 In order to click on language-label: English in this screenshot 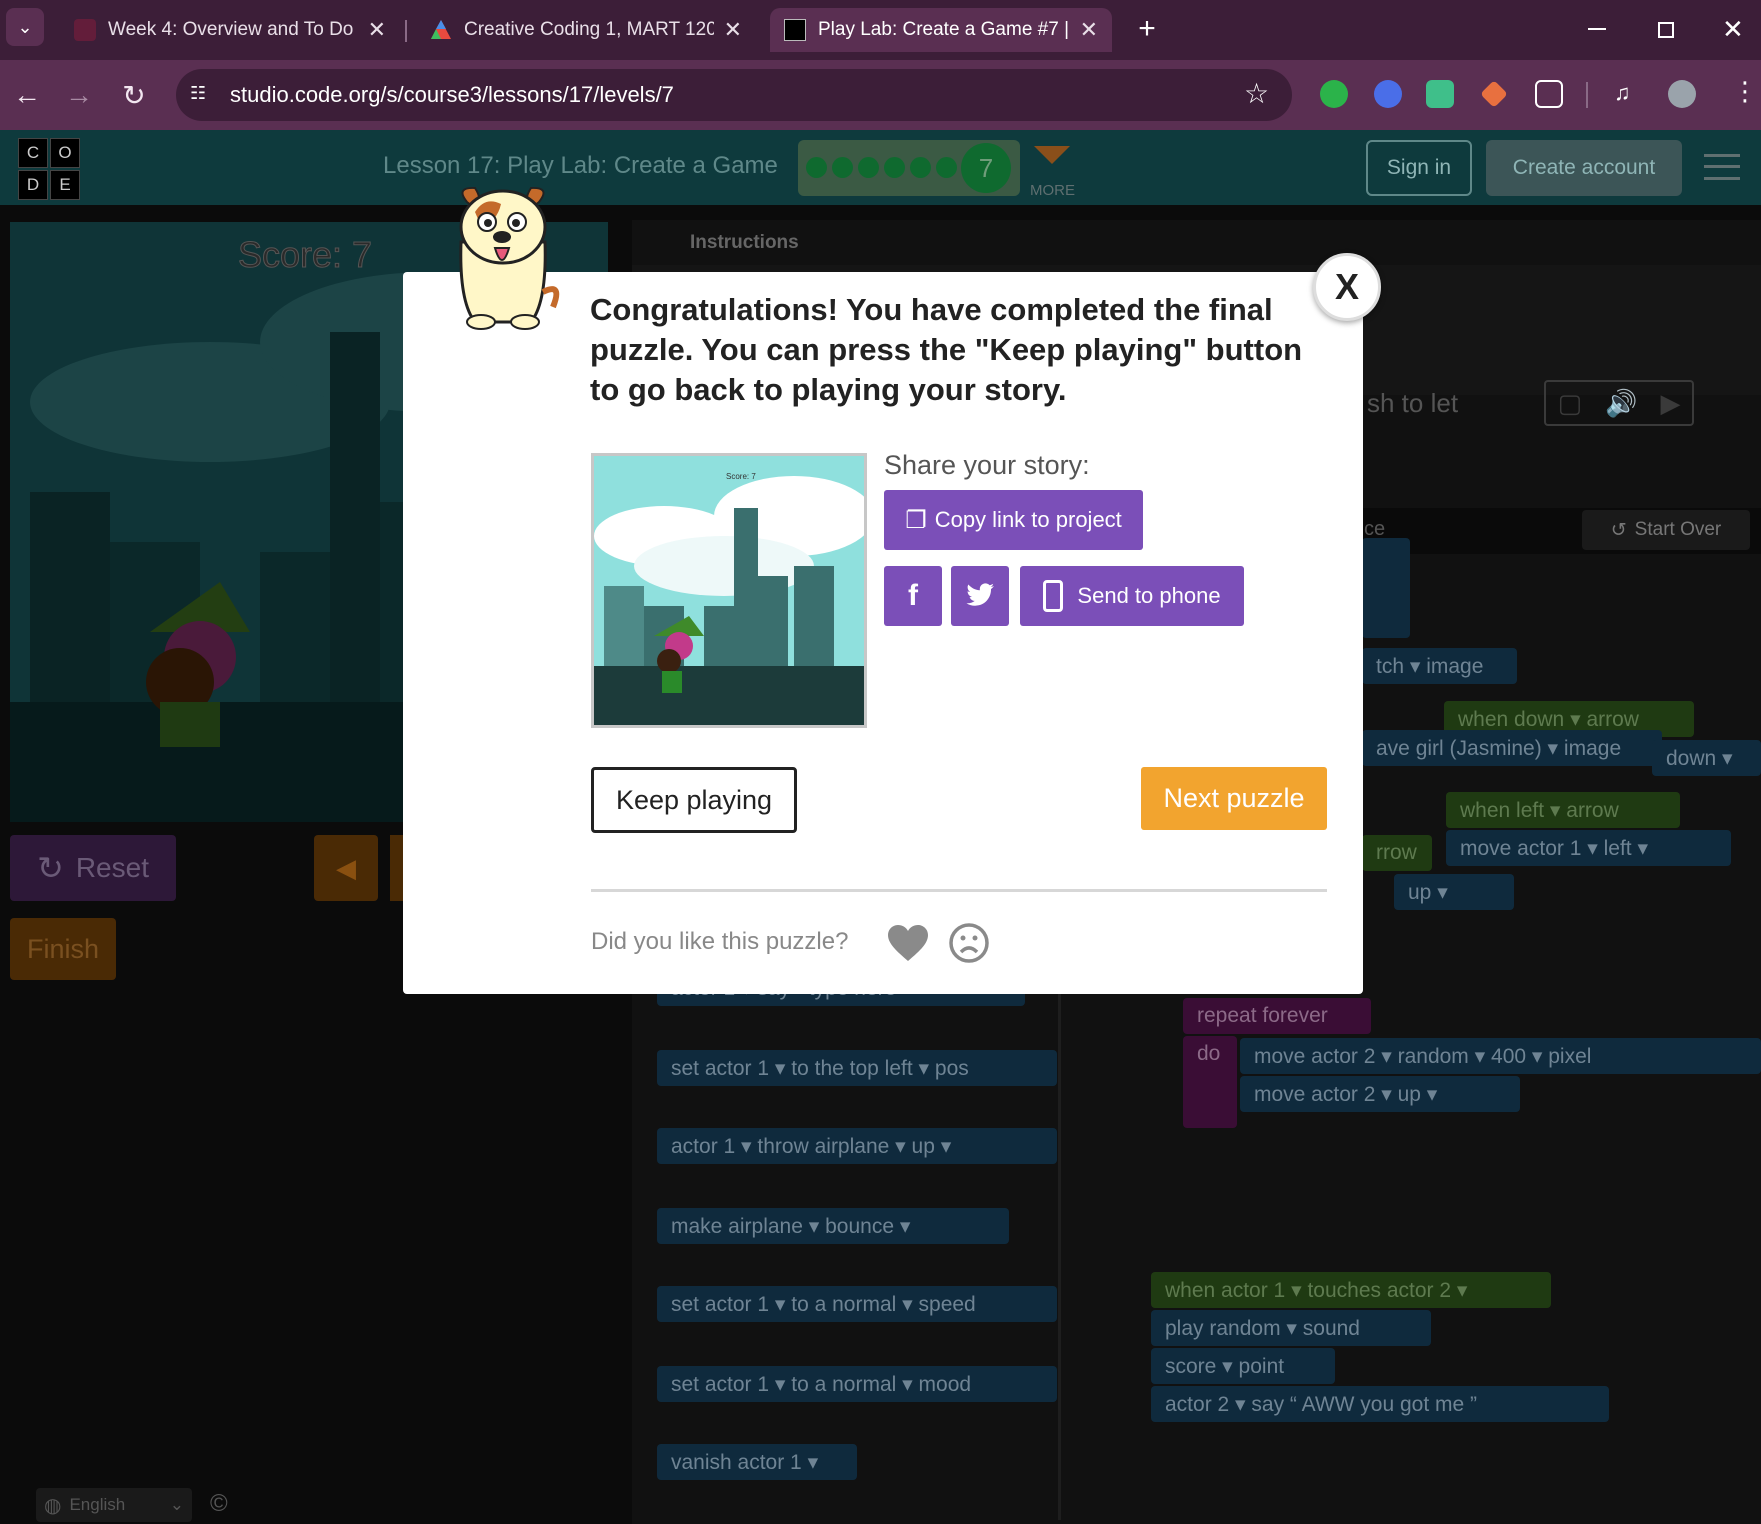, I will do `click(97, 1504)`.